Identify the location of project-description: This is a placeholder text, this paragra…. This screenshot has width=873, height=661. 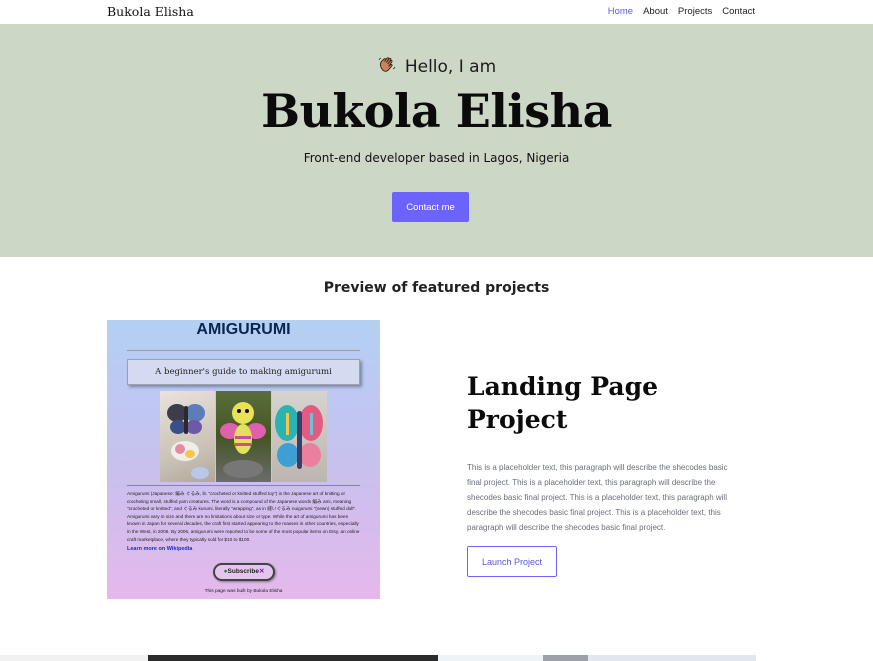
(597, 497).